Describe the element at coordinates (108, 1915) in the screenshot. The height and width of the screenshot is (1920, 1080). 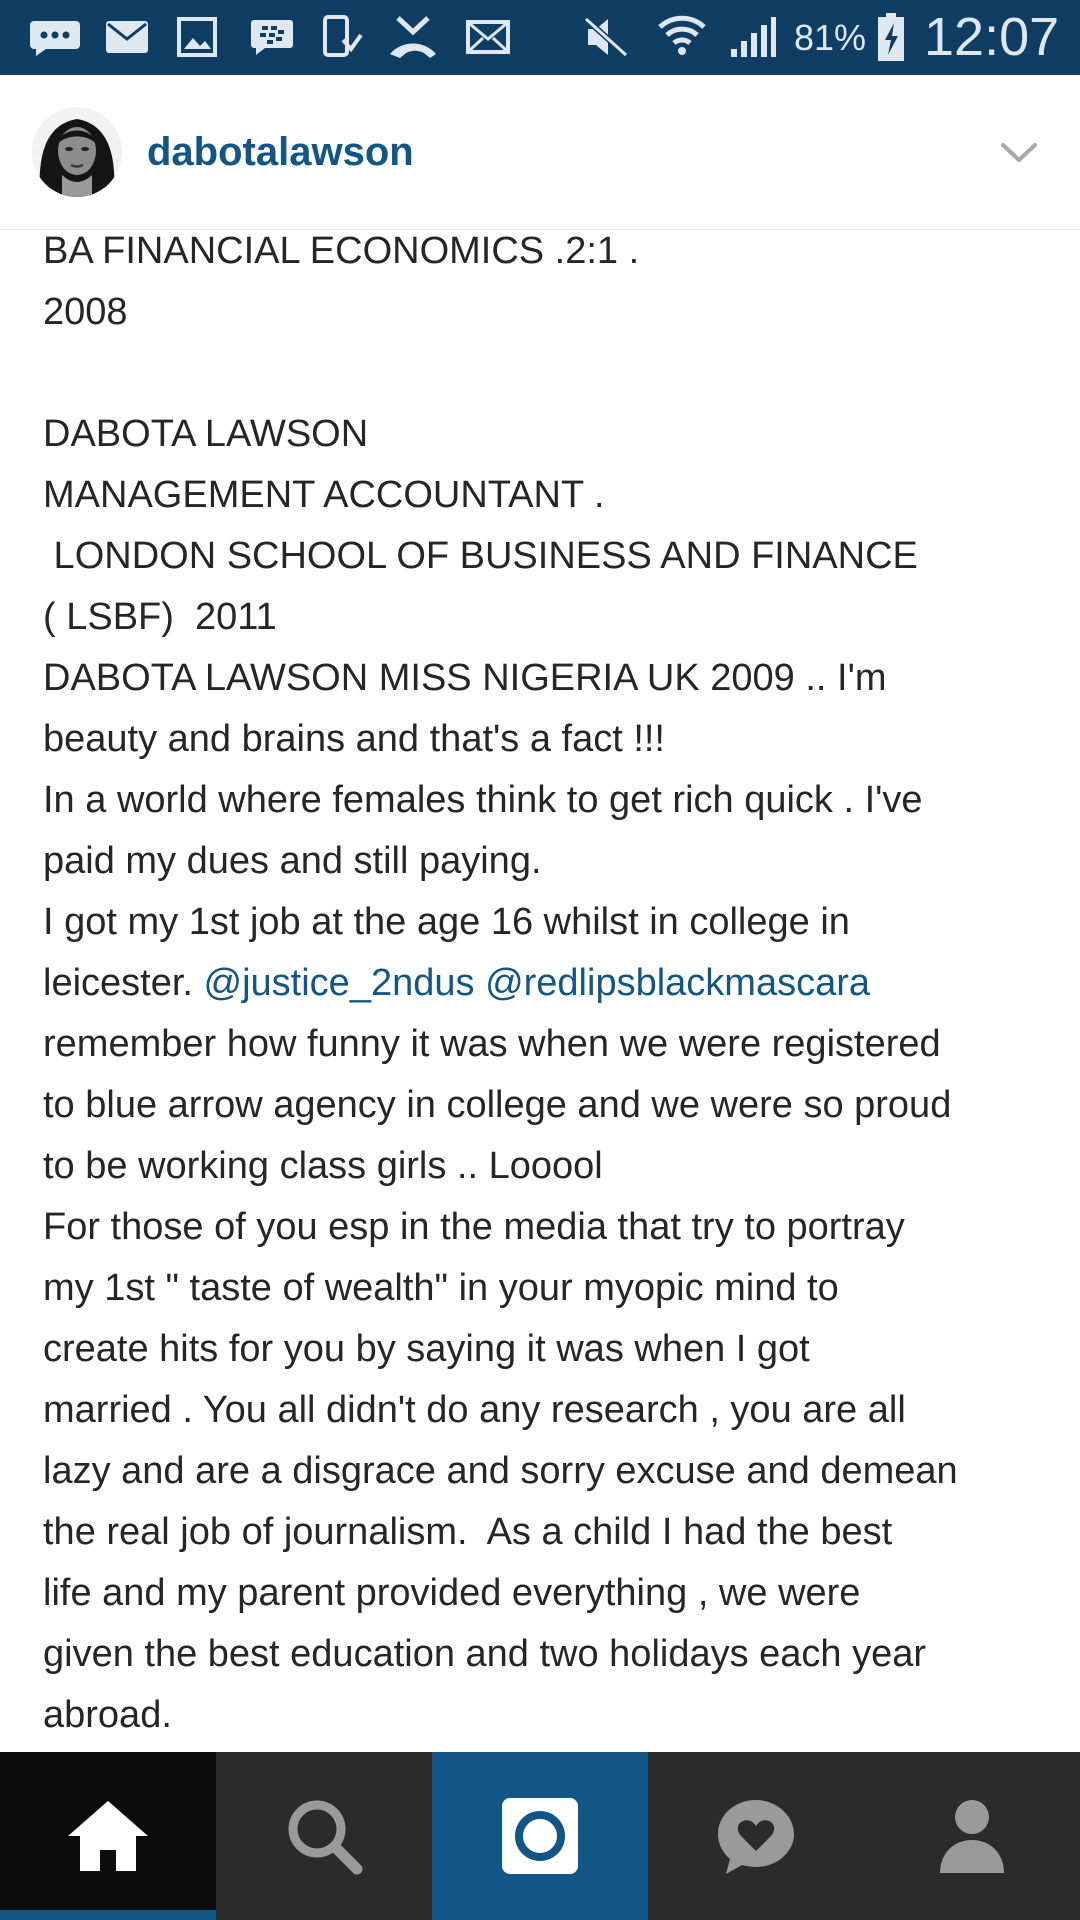
I see `active-tab-indicator` at that location.